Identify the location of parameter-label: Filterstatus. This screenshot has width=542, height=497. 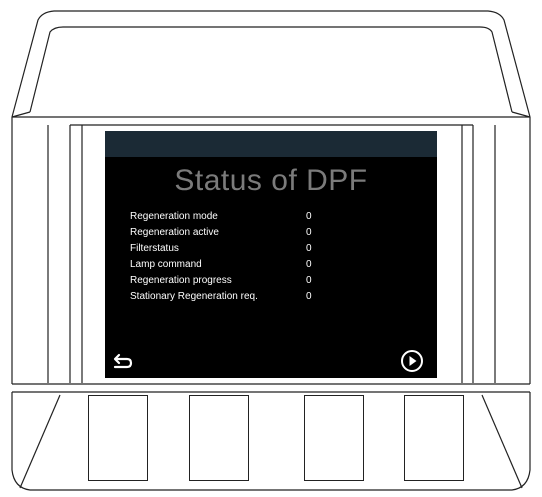
(154, 248).